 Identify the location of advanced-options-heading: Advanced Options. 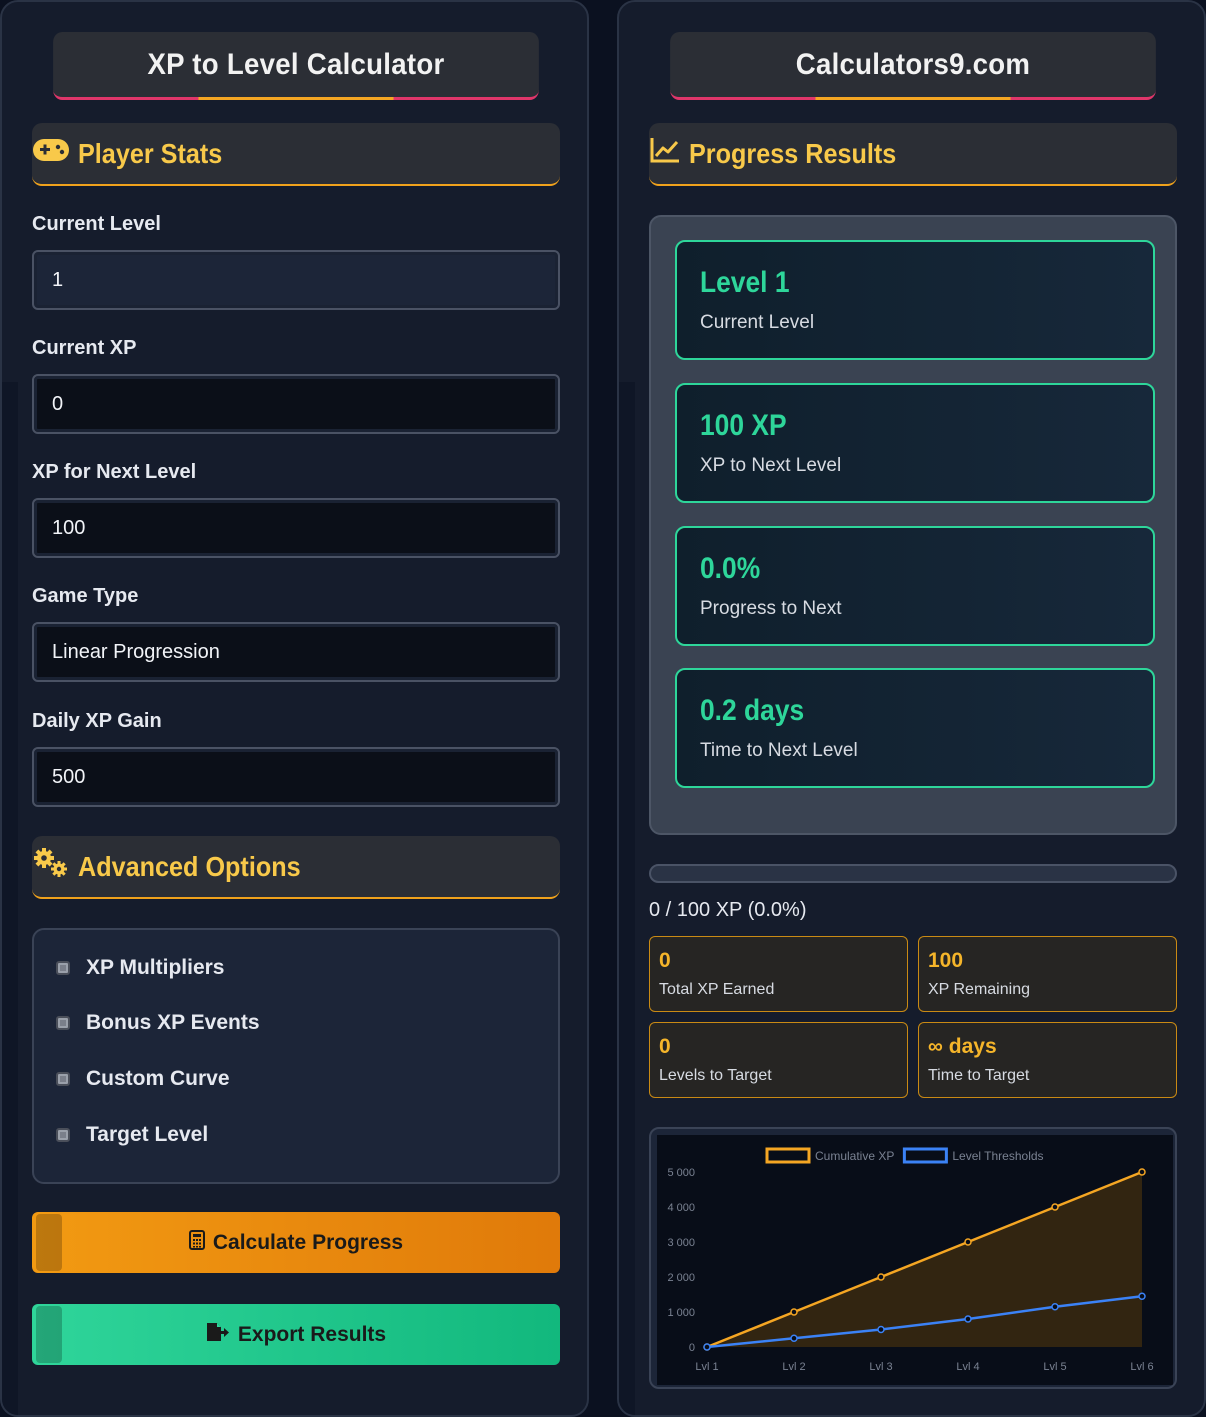
(189, 866).